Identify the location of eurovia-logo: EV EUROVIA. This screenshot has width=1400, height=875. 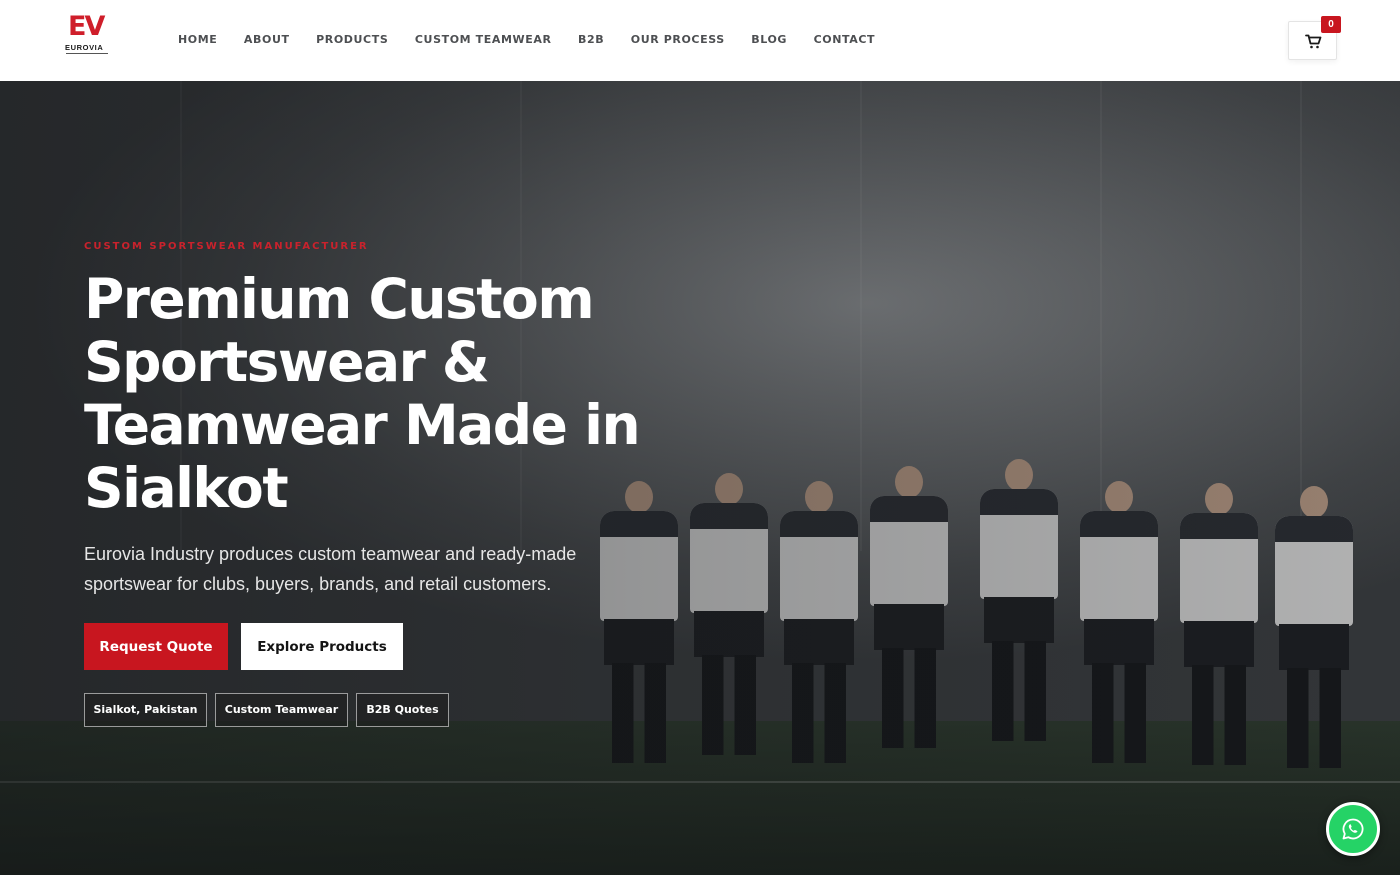
(87, 35).